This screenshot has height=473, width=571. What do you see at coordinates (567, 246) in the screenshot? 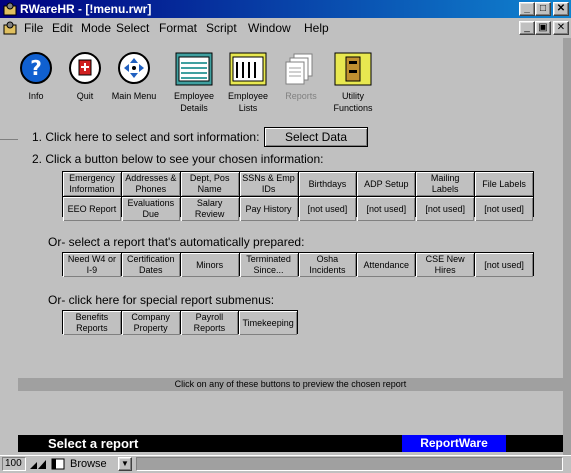
I see `vertical-scrollbar` at bounding box center [567, 246].